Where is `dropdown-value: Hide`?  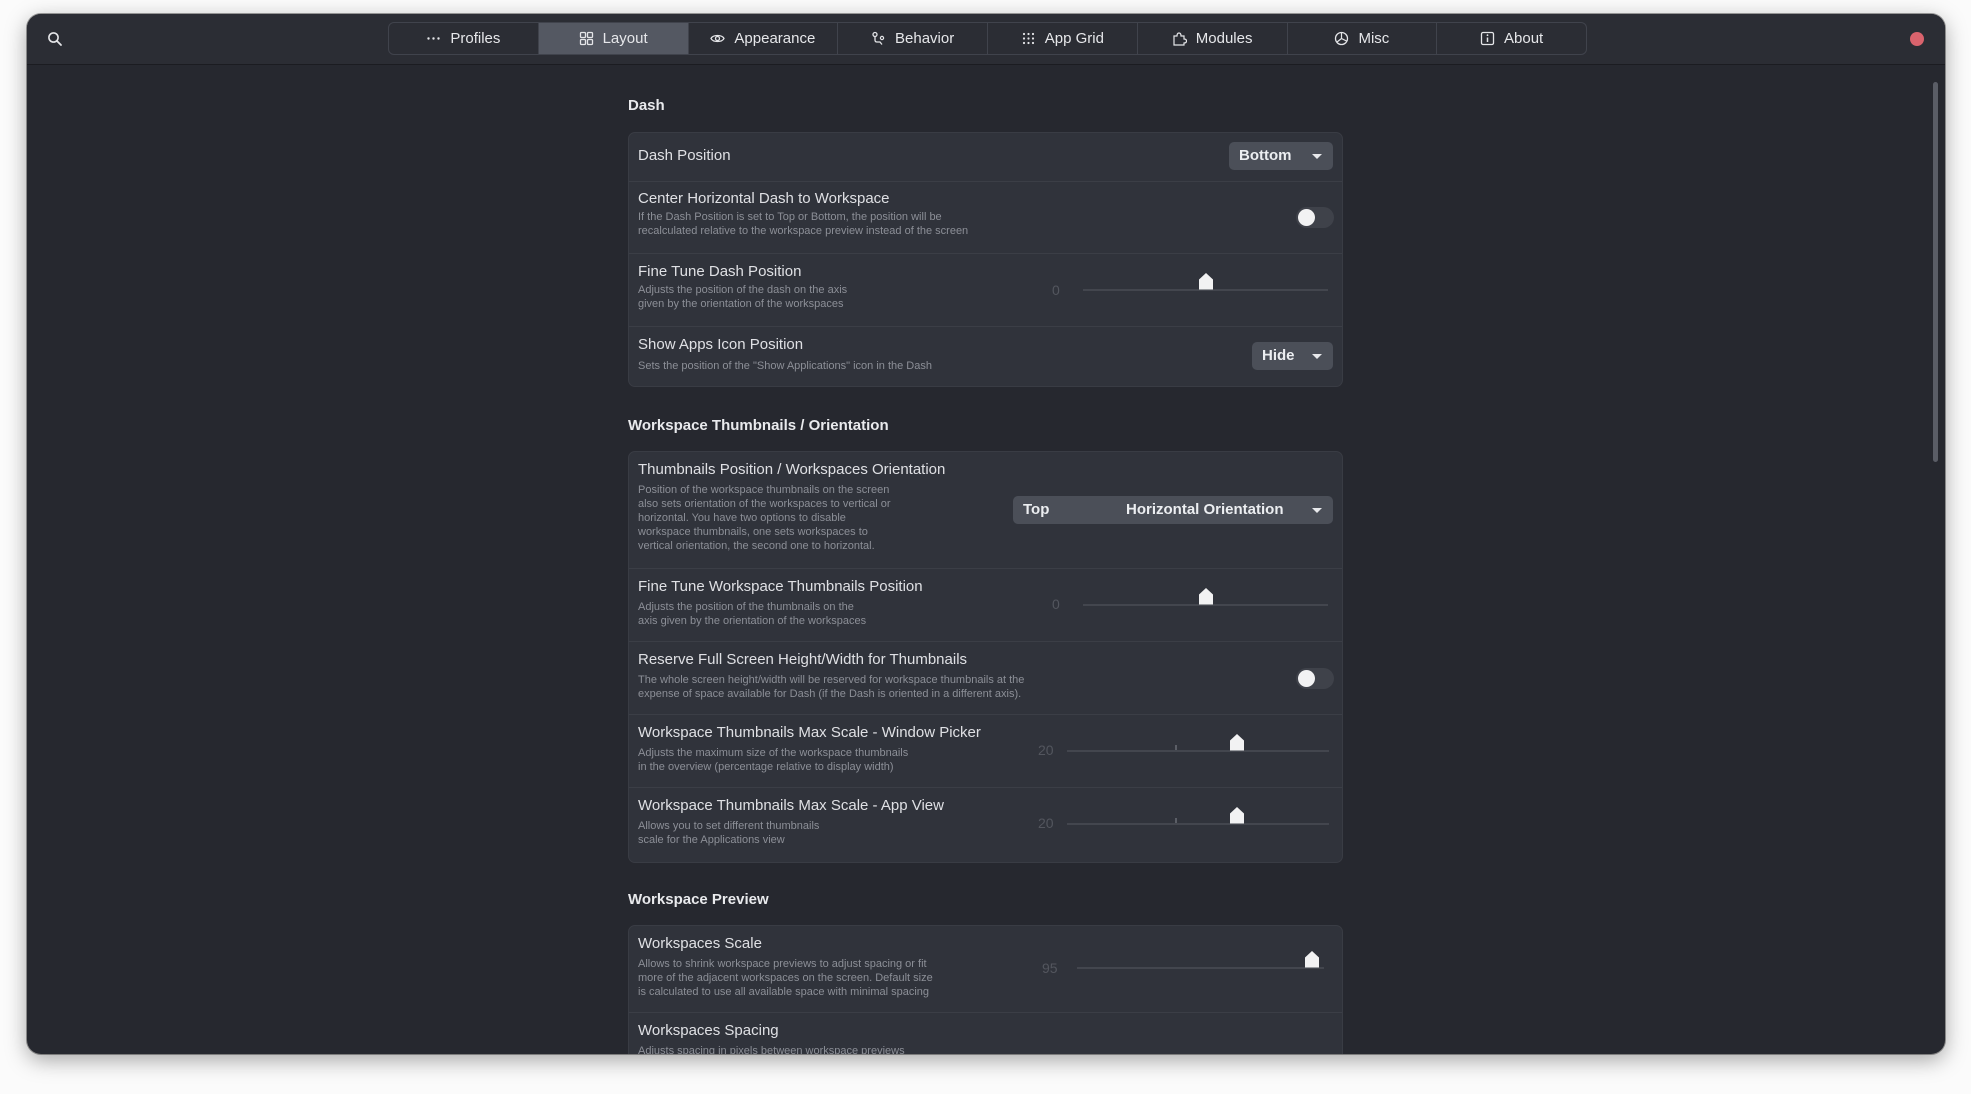 dropdown-value: Hide is located at coordinates (1278, 355).